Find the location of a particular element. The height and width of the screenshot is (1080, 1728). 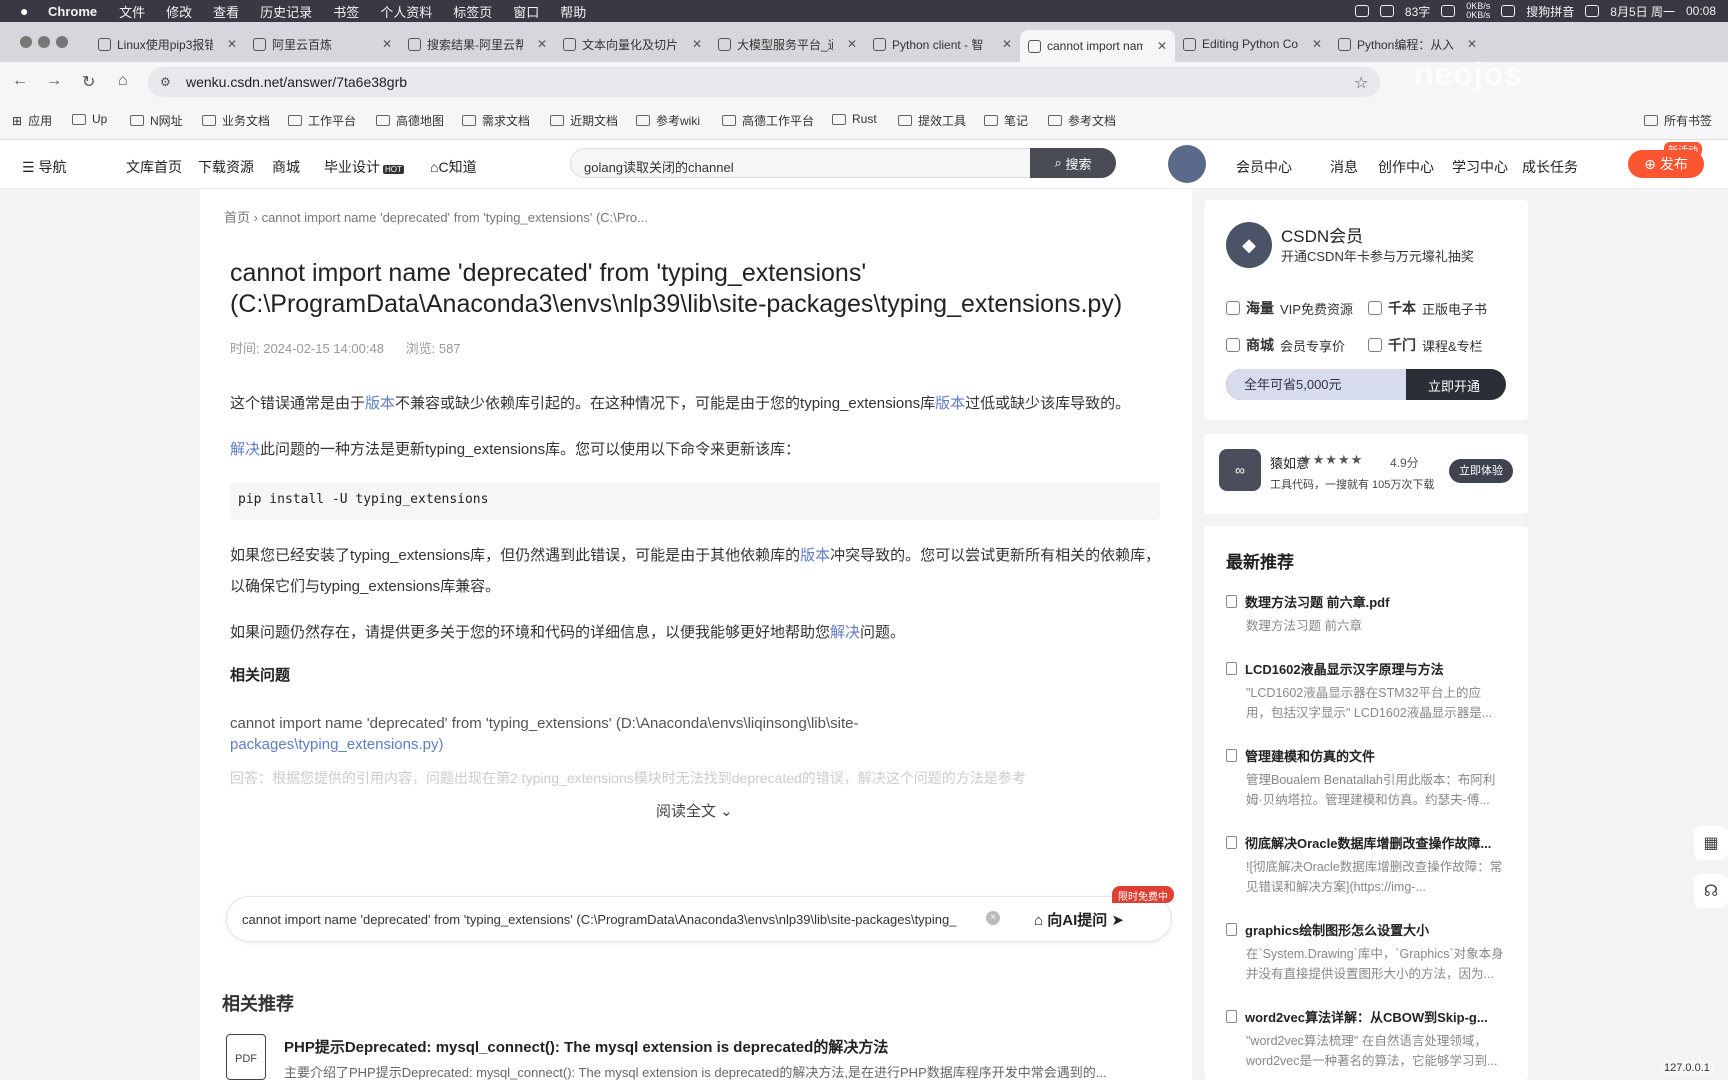

nav-tasks: 成长任务 is located at coordinates (1550, 167).